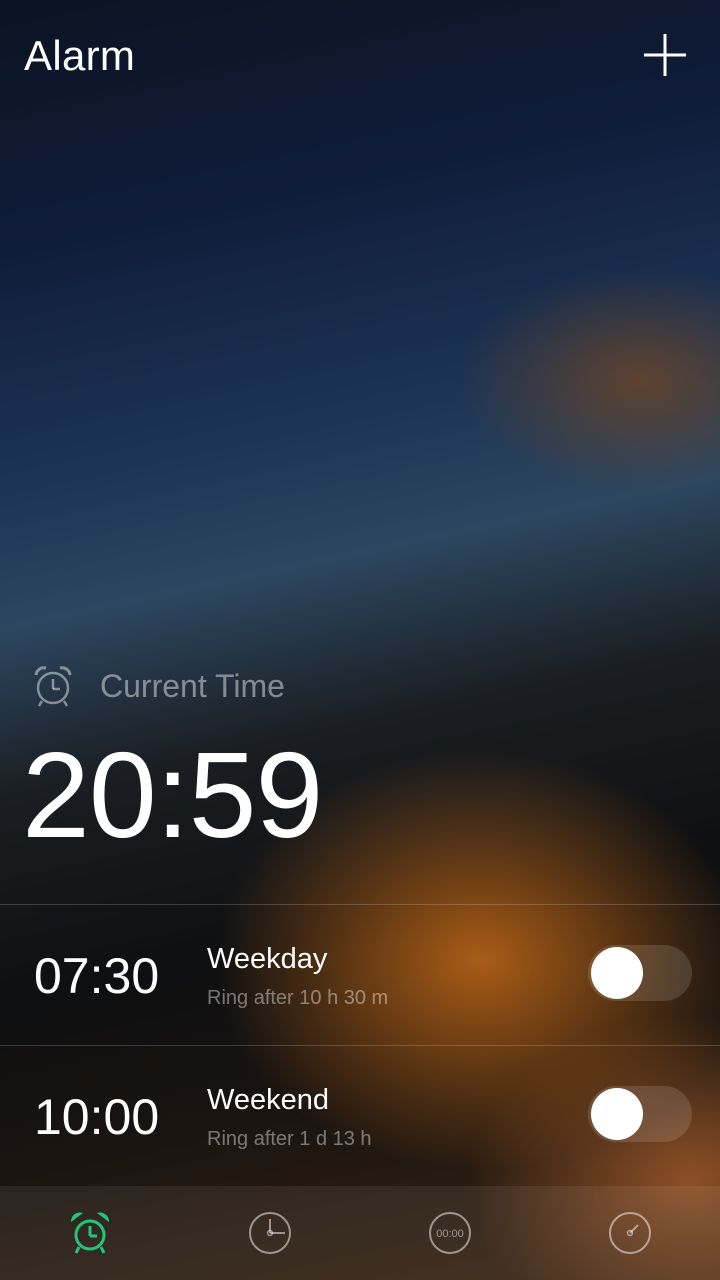 This screenshot has height=1280, width=720. Describe the element at coordinates (298, 998) in the screenshot. I see `alarm-countdown: Ring after 10 h 30 m` at that location.